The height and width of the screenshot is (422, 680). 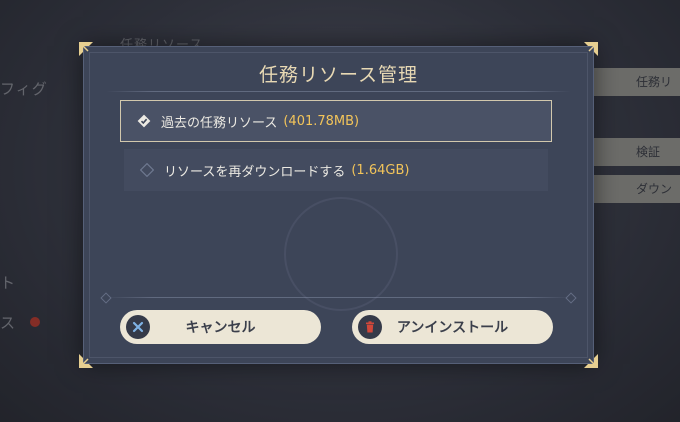 I want to click on option-redownload-resources: リソースを再ダウンロードする (1.64GB), so click(x=336, y=170).